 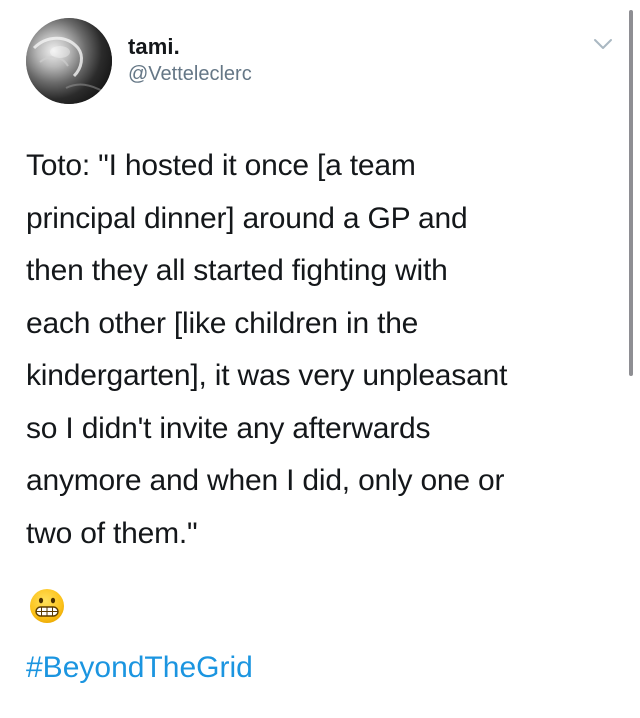 I want to click on scrollbar, so click(x=631, y=193).